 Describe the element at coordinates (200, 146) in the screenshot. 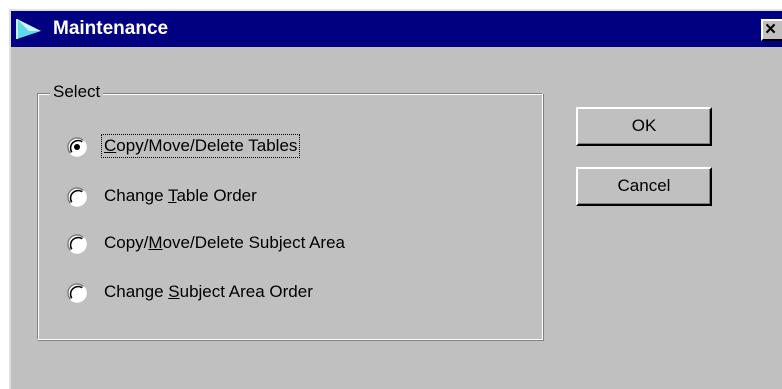

I see `option-label: Copy/Move/Delete Tables` at that location.